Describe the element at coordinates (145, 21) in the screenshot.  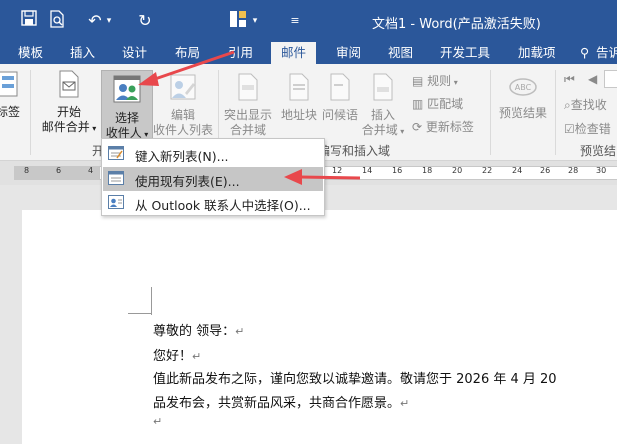
I see `redo-icon: ↻` at that location.